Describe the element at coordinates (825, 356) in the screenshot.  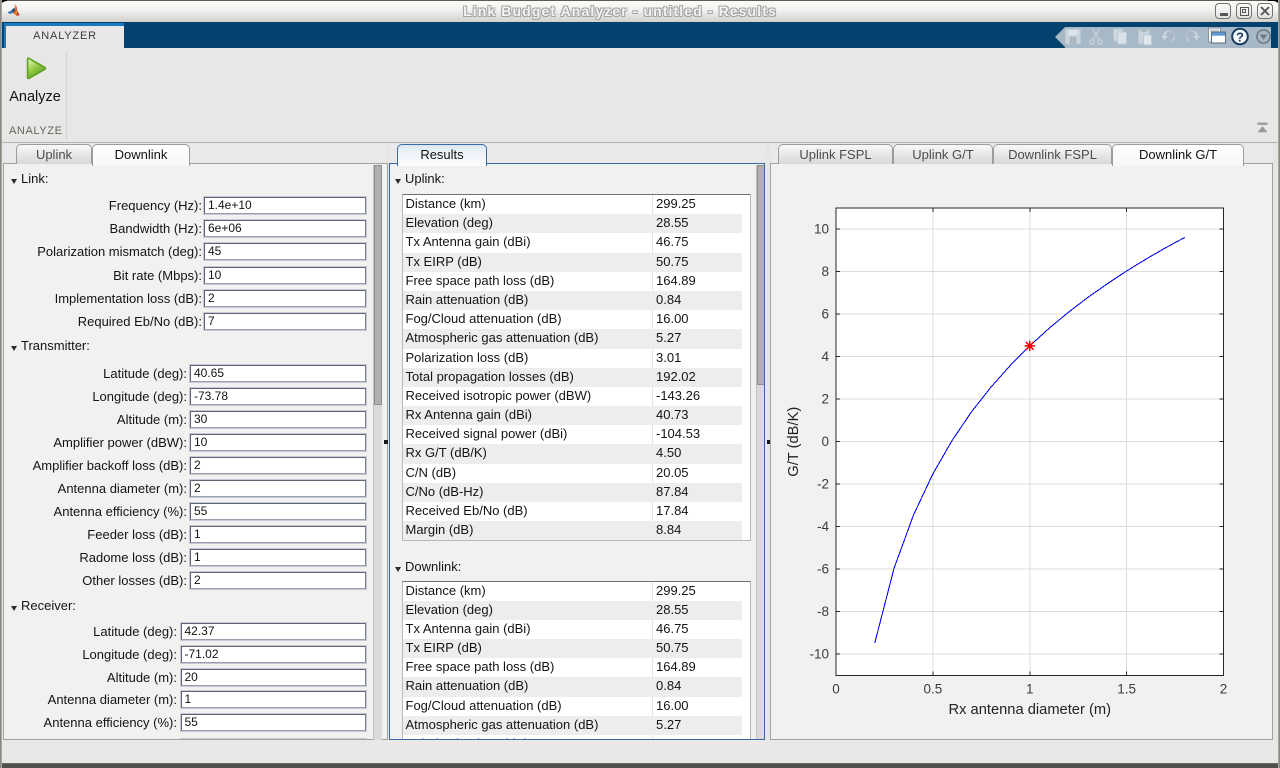
I see `svg-text: 4` at that location.